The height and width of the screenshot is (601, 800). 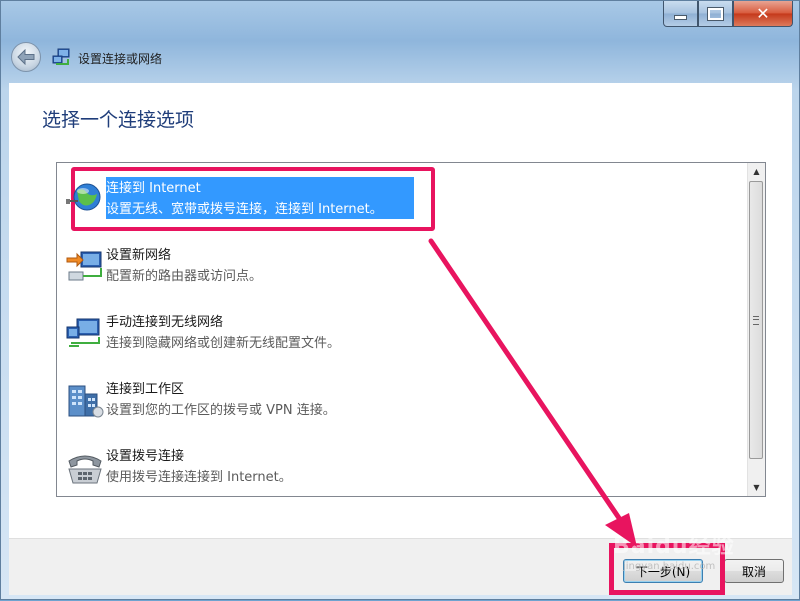 What do you see at coordinates (199, 477) in the screenshot?
I see `option-description: 使用拨号连接连接到 Internet。` at bounding box center [199, 477].